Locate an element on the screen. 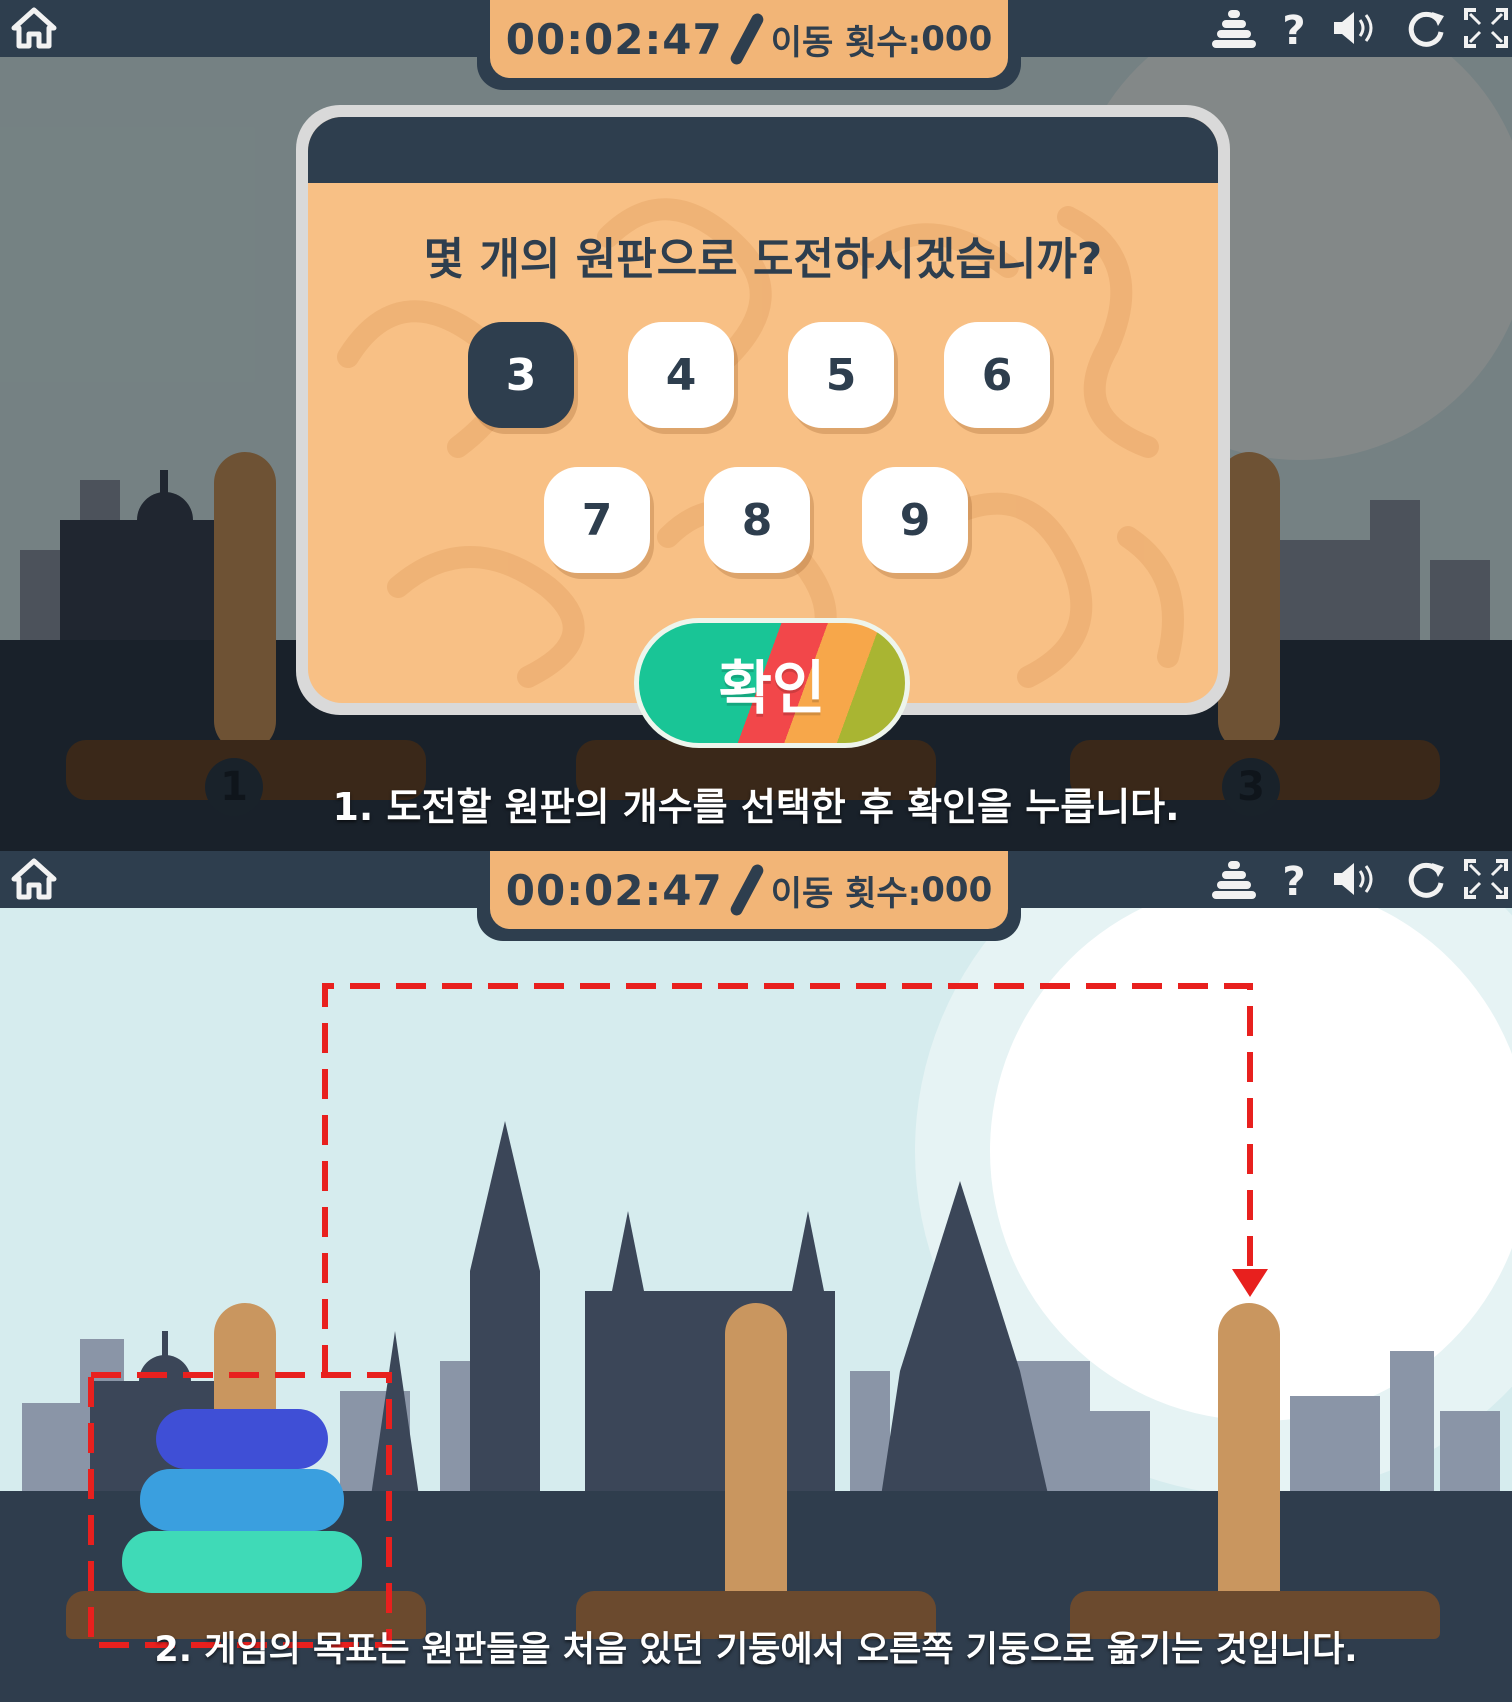 The height and width of the screenshot is (1702, 1512). disk-option-5: 5 is located at coordinates (841, 375).